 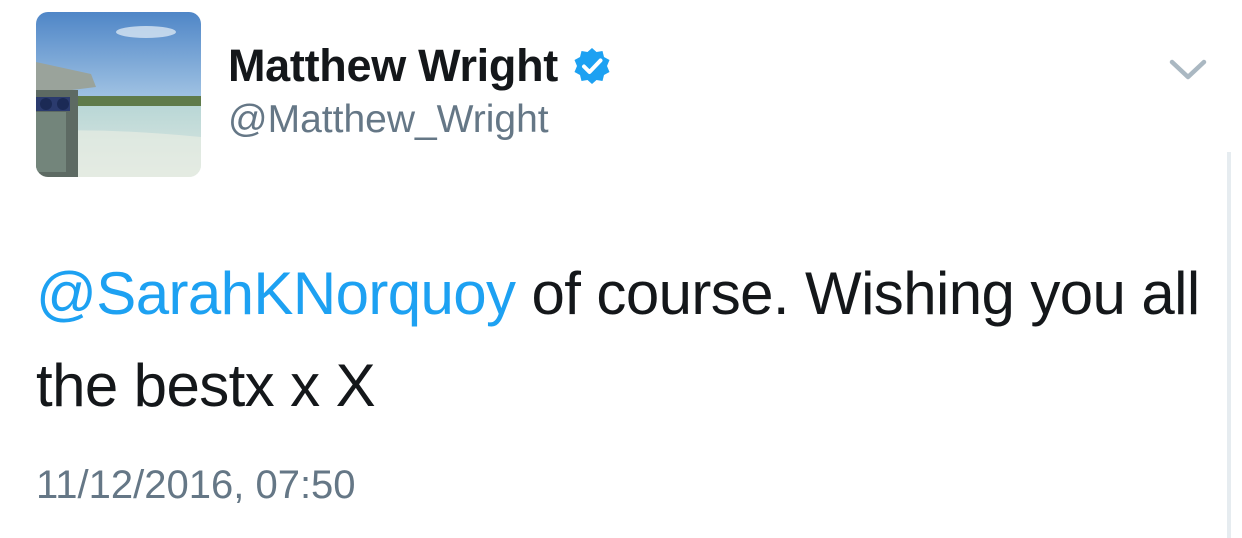 I want to click on verified-badge-icon, so click(x=592, y=66).